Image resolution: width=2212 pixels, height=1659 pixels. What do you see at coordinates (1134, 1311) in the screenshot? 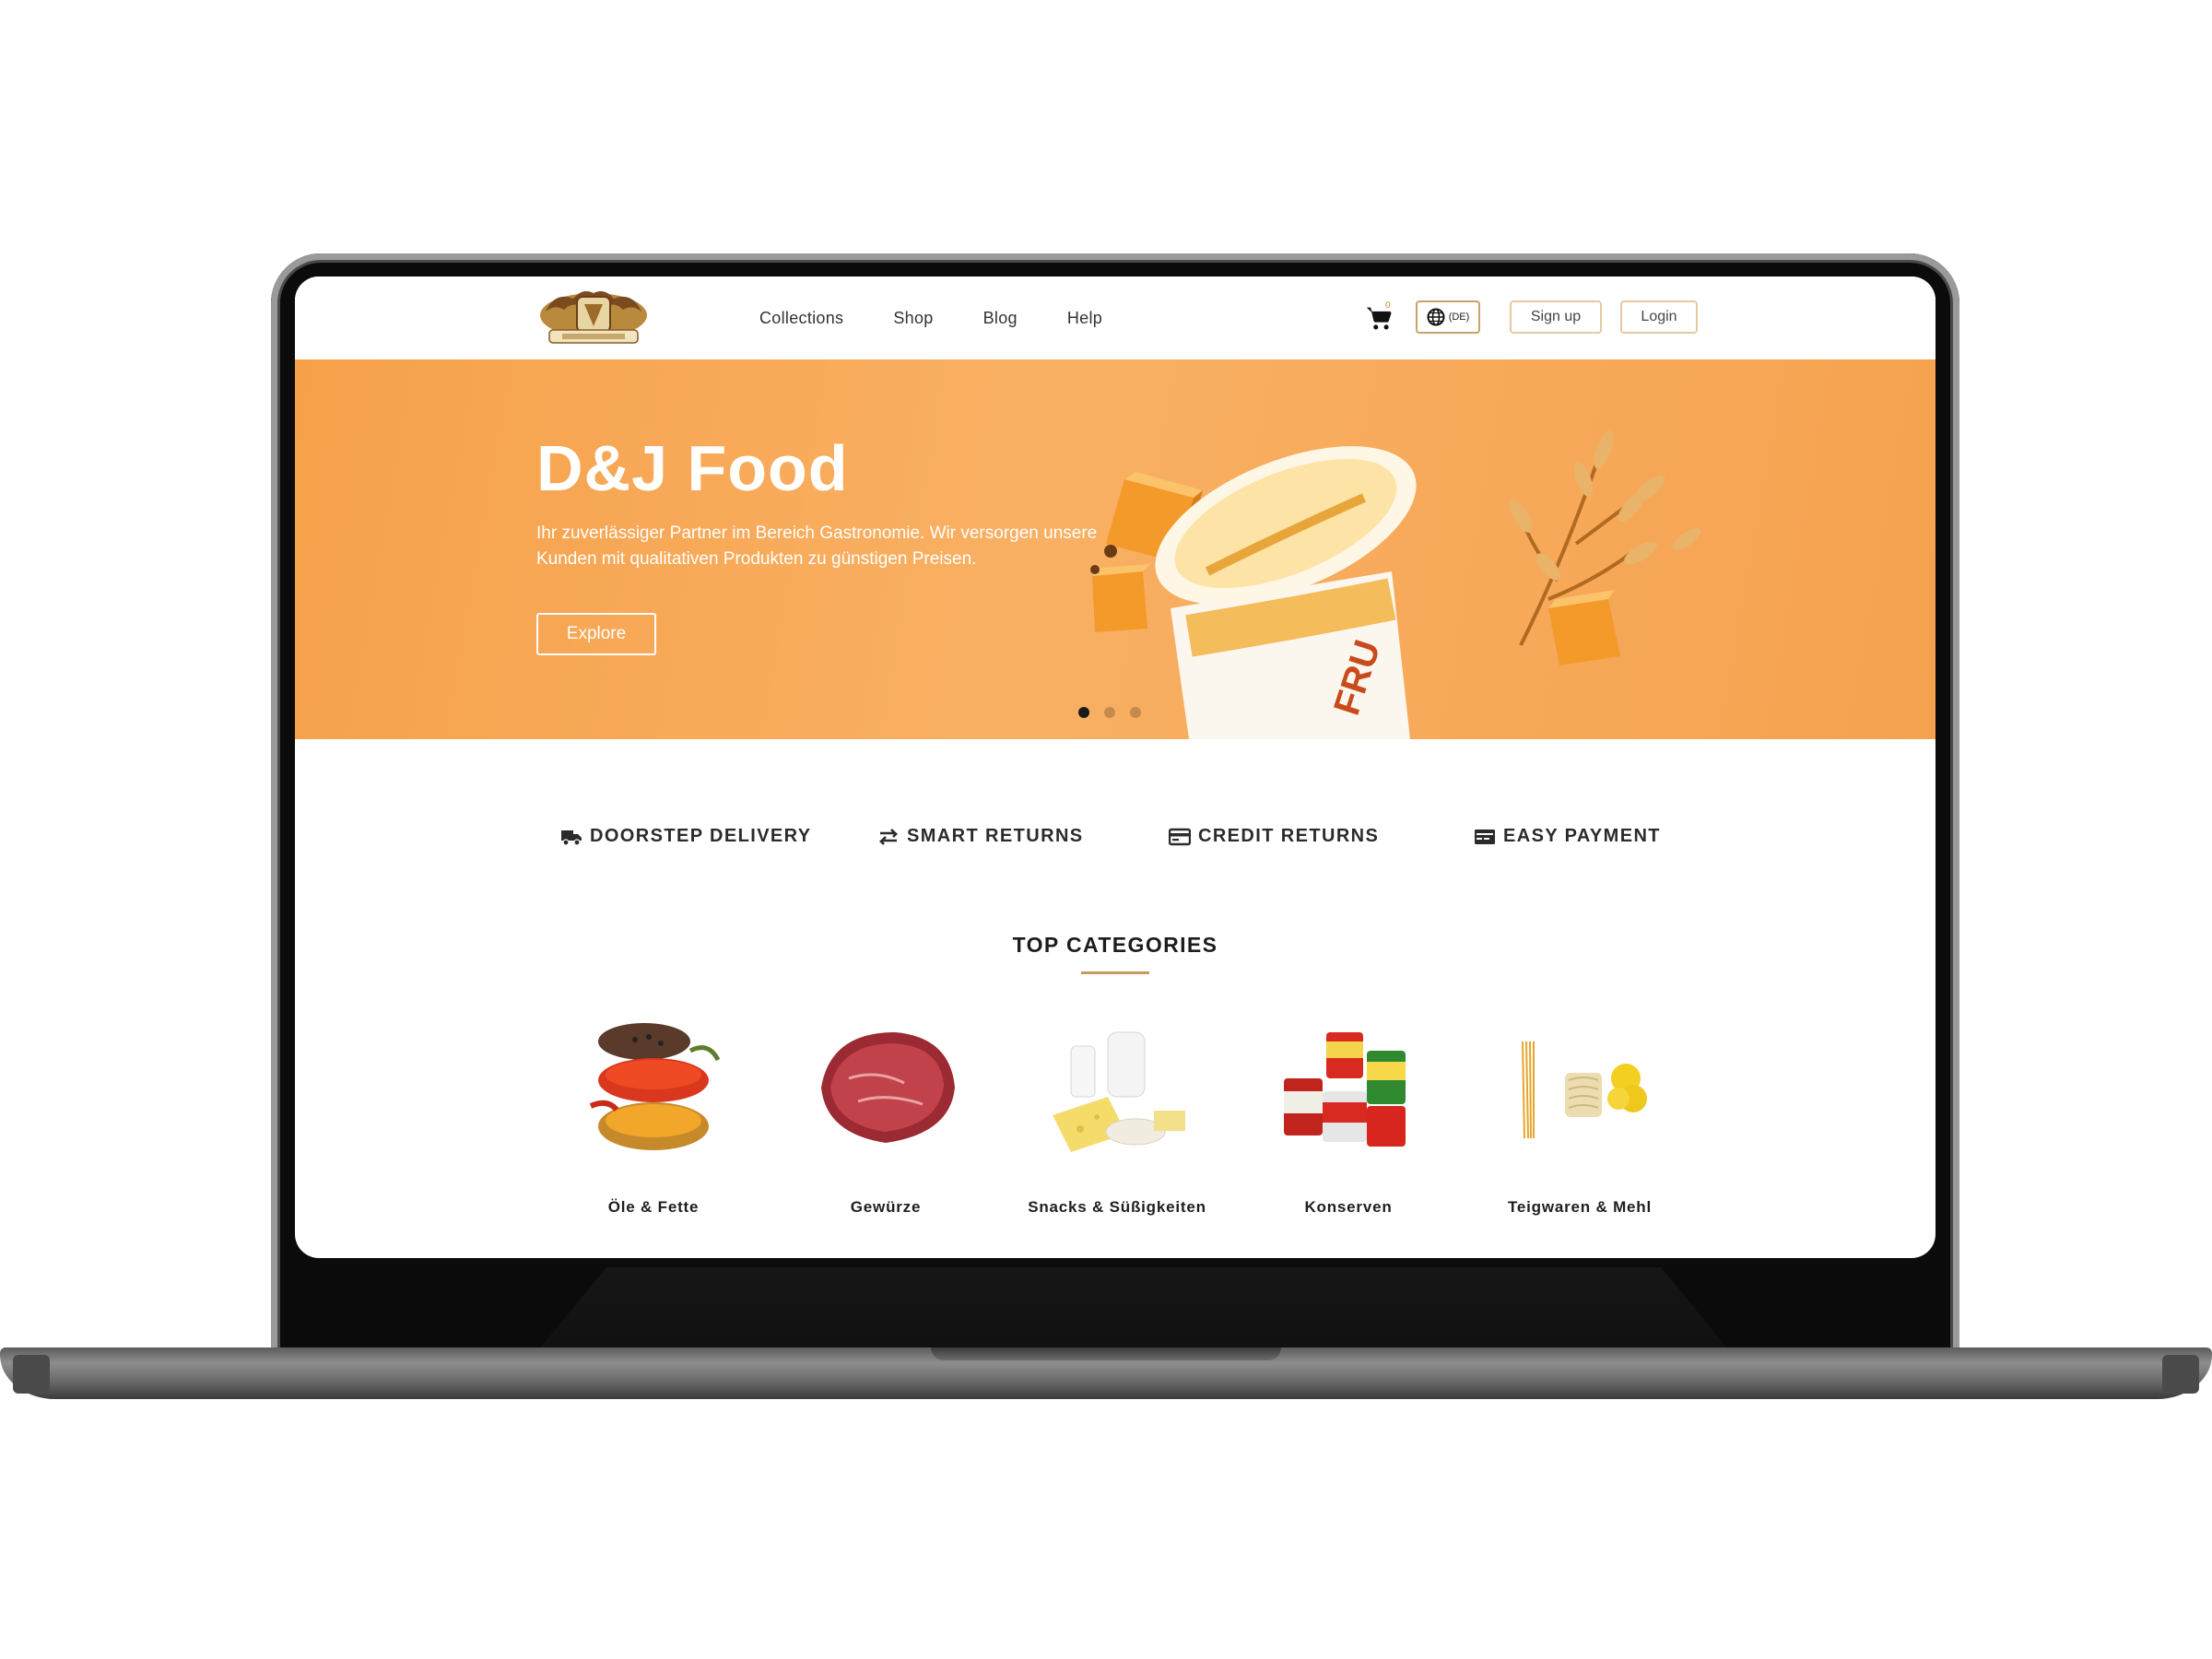
I see `laptop-keyboard-reflection` at bounding box center [1134, 1311].